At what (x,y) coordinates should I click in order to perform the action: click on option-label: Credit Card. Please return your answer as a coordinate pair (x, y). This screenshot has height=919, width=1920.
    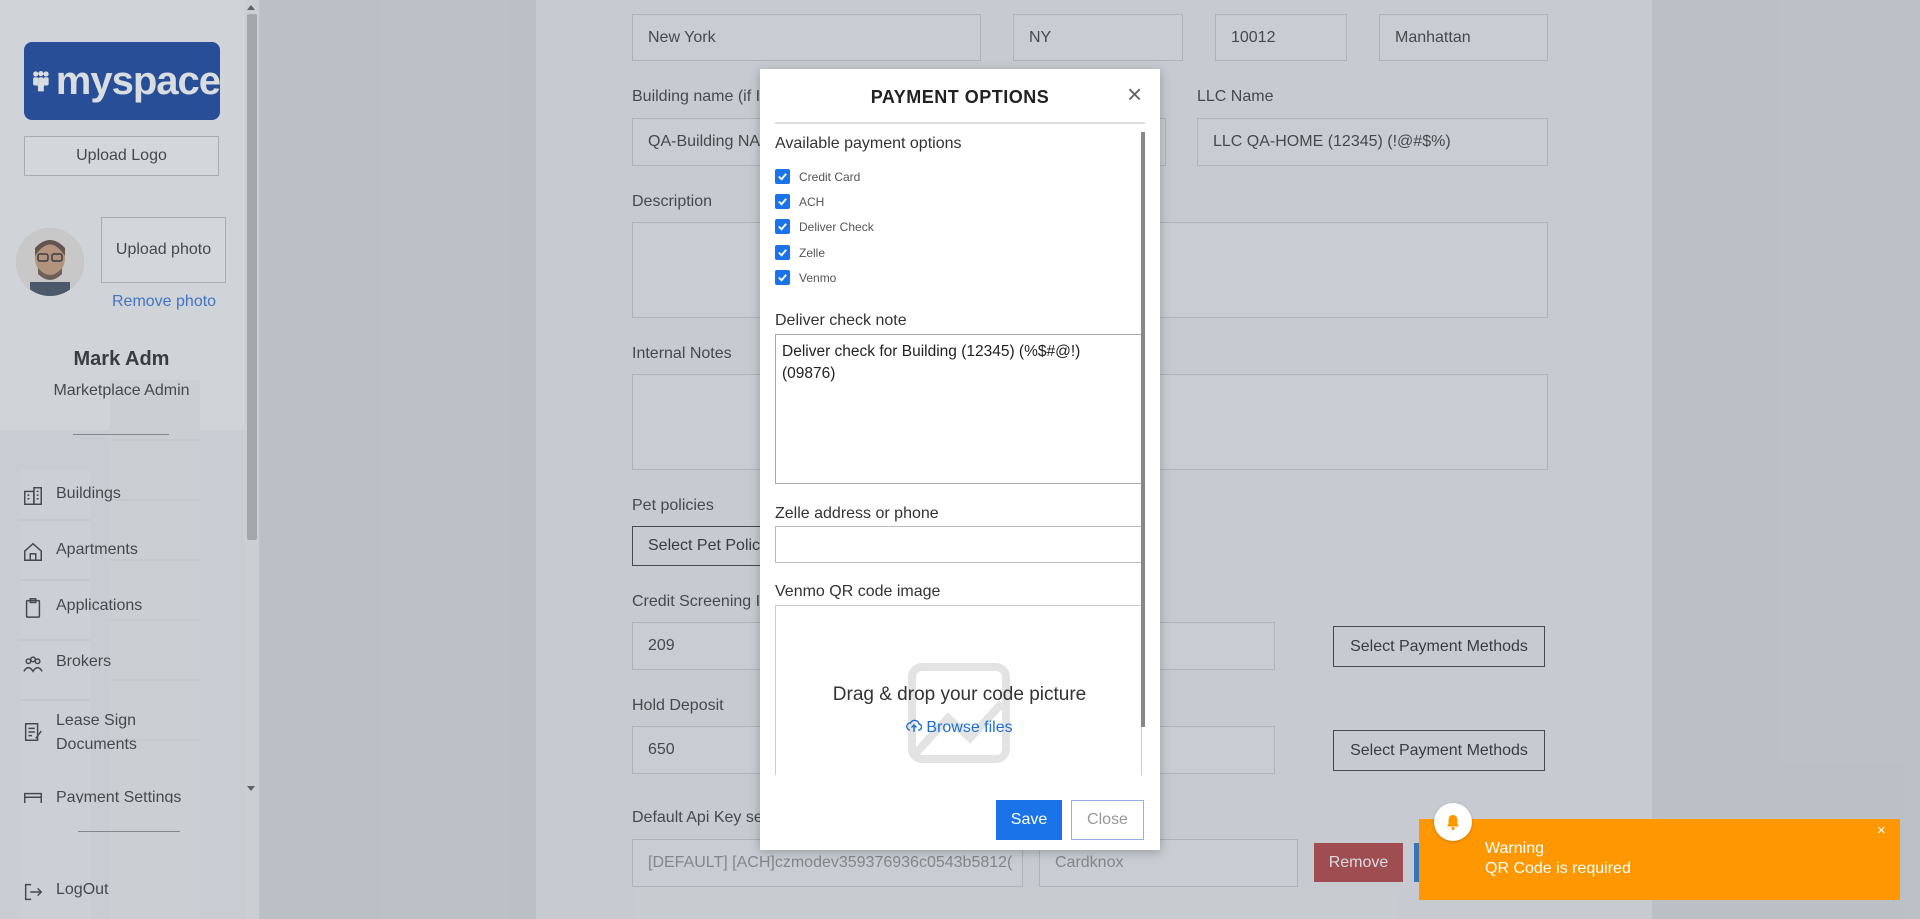
    Looking at the image, I should click on (830, 176).